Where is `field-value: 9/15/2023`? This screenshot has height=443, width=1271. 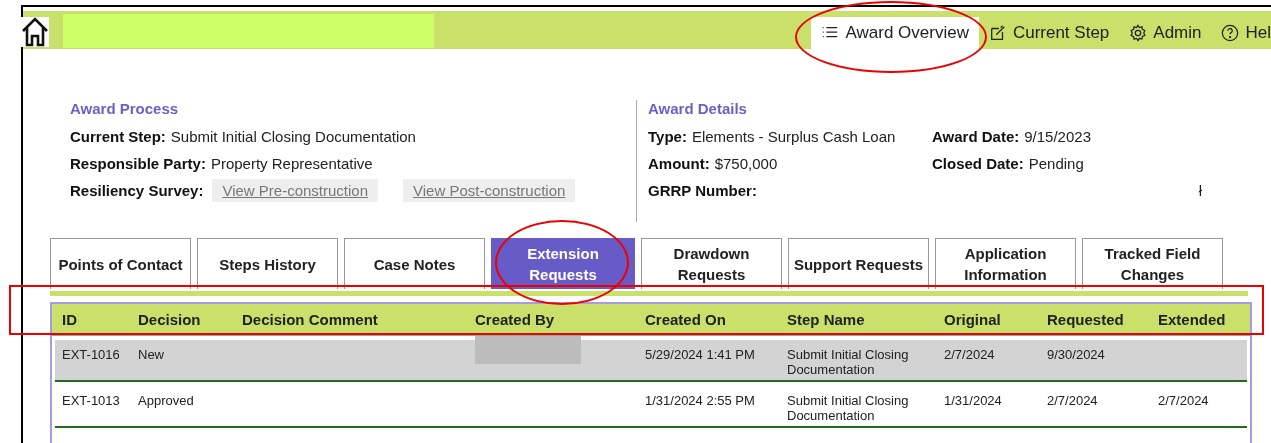 field-value: 9/15/2023 is located at coordinates (1057, 136).